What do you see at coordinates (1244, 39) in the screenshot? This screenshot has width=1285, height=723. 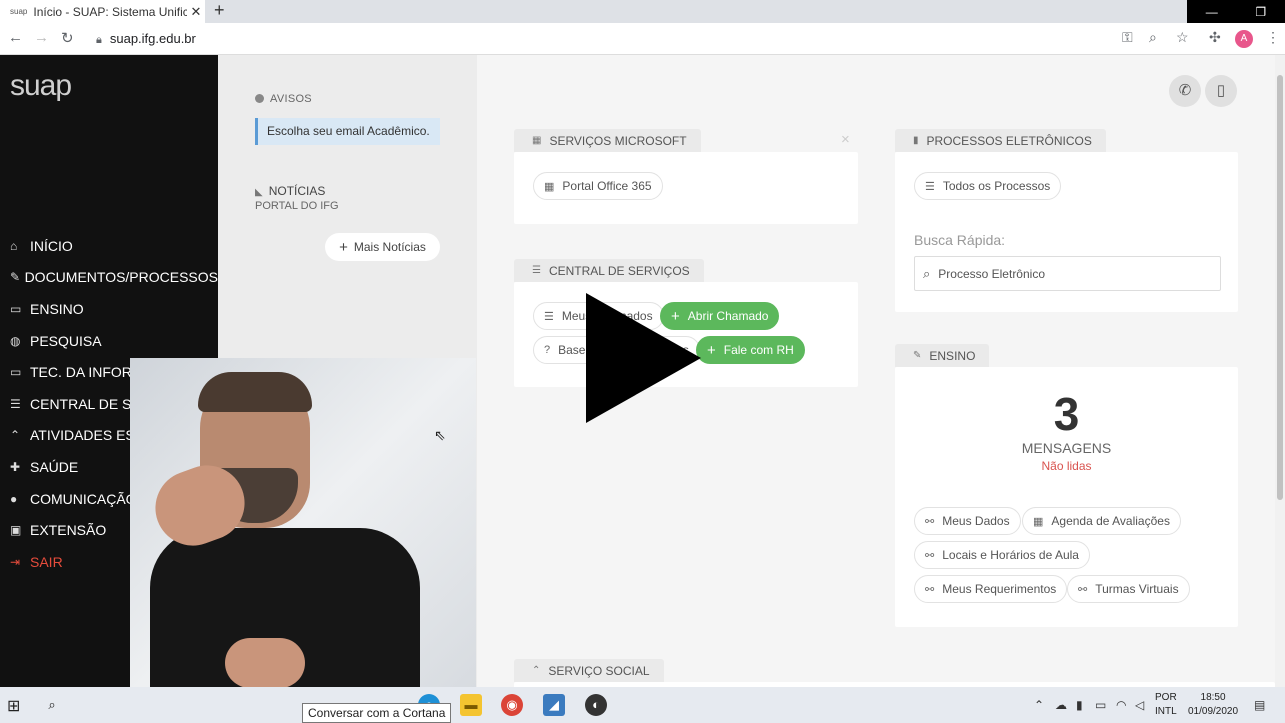 I see `profile-avatar: A` at bounding box center [1244, 39].